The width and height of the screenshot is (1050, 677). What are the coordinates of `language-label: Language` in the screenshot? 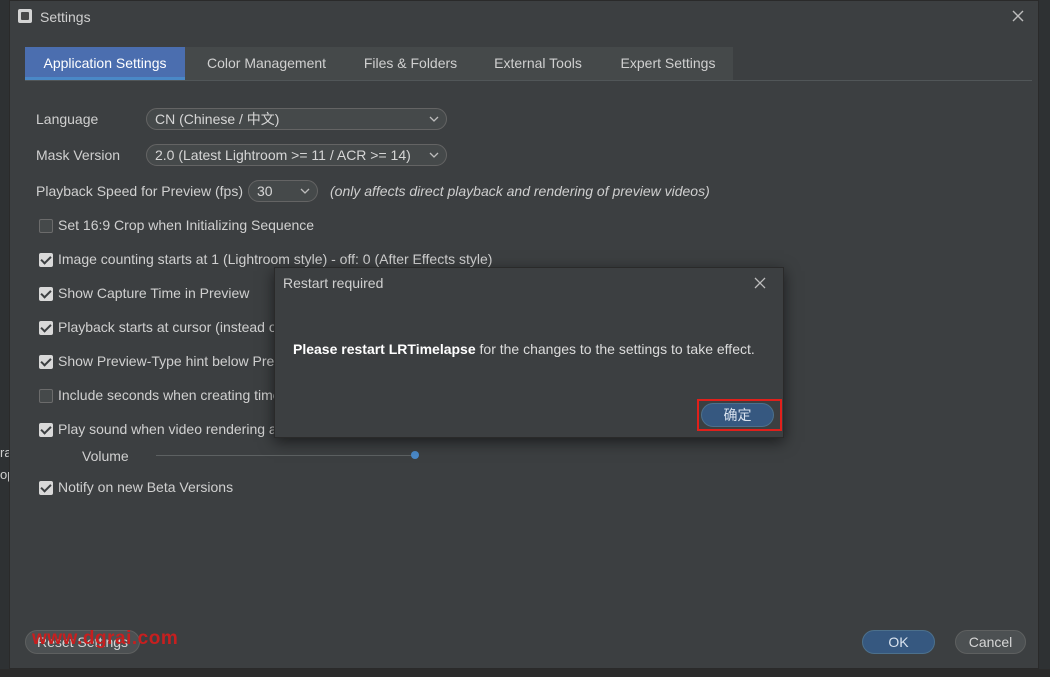 It's located at (67, 119).